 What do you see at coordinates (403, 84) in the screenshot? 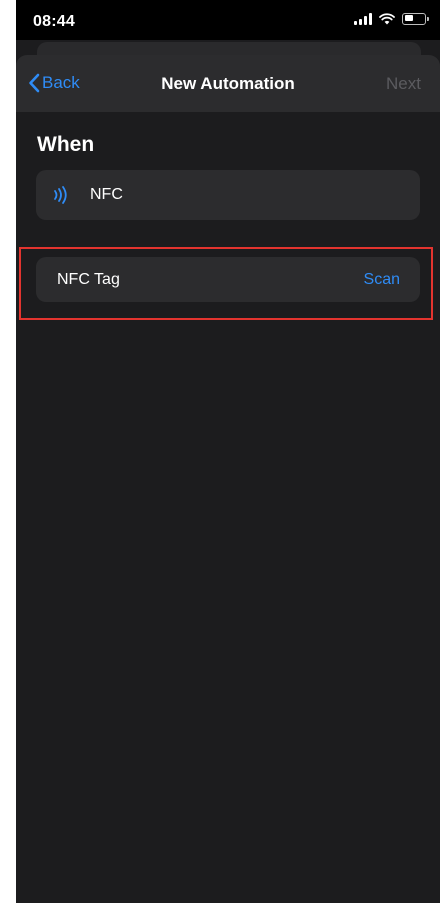
I see `next-button: Next` at bounding box center [403, 84].